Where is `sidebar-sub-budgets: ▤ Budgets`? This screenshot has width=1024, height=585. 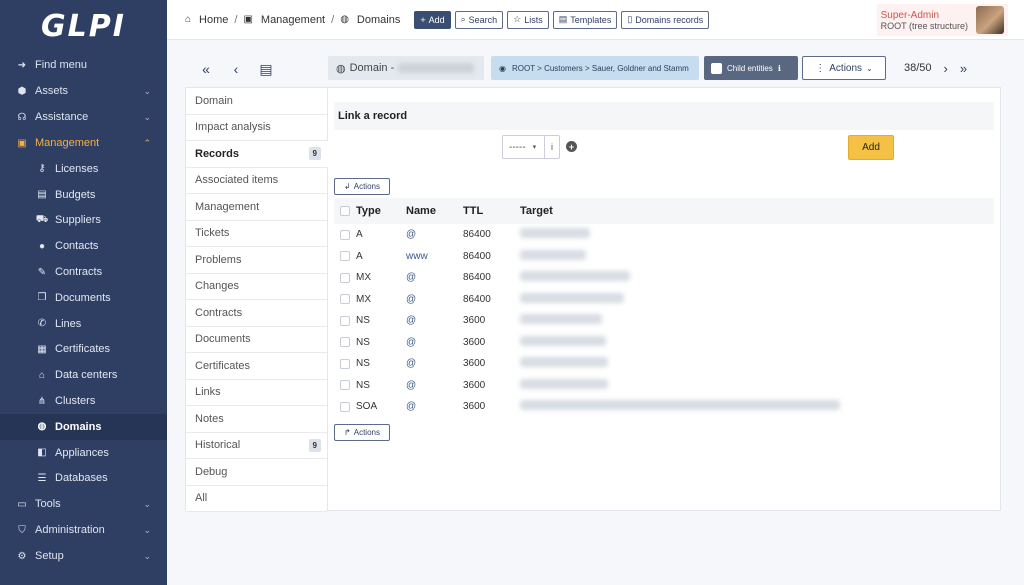
sidebar-sub-budgets: ▤ Budgets is located at coordinates (83, 195).